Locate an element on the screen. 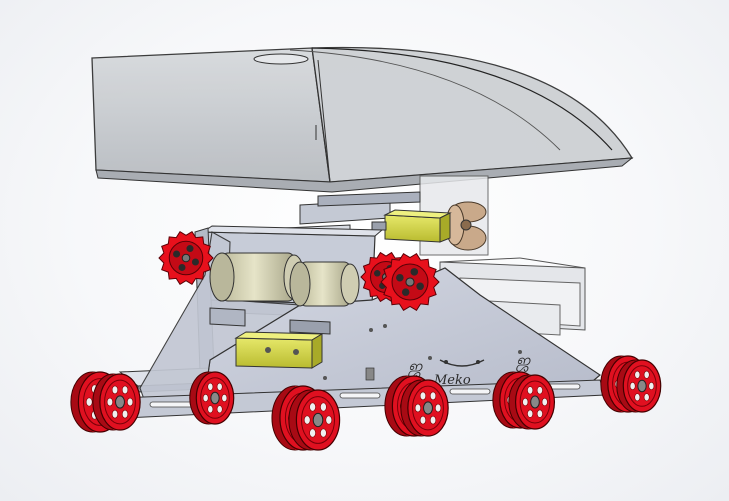 The width and height of the screenshot is (729, 501). wheel-rear-left-front is located at coordinates (116, 402).